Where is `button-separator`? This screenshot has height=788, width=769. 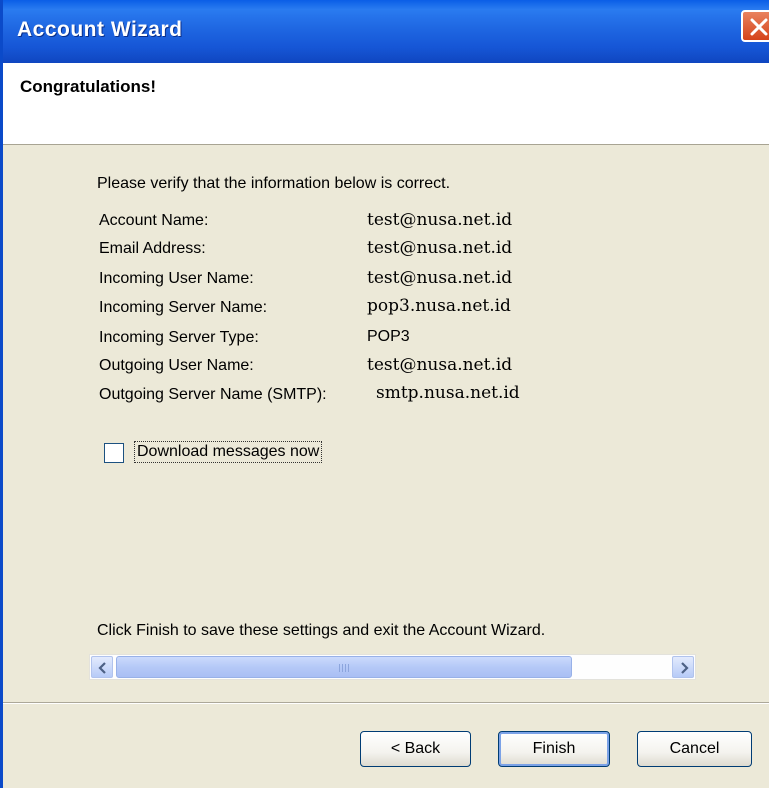 button-separator is located at coordinates (386, 703).